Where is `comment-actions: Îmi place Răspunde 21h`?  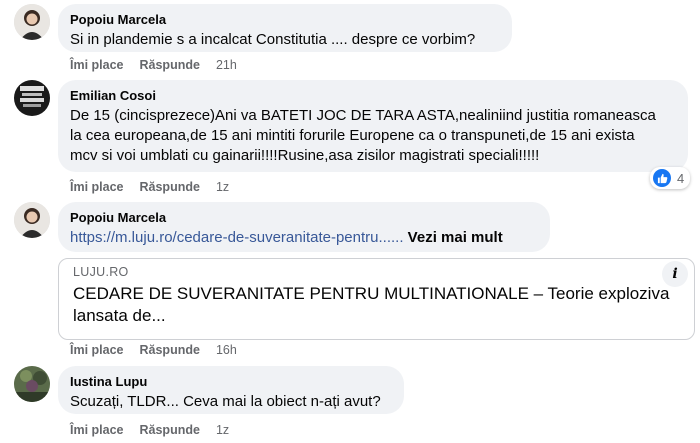 comment-actions: Îmi place Răspunde 21h is located at coordinates (161, 65).